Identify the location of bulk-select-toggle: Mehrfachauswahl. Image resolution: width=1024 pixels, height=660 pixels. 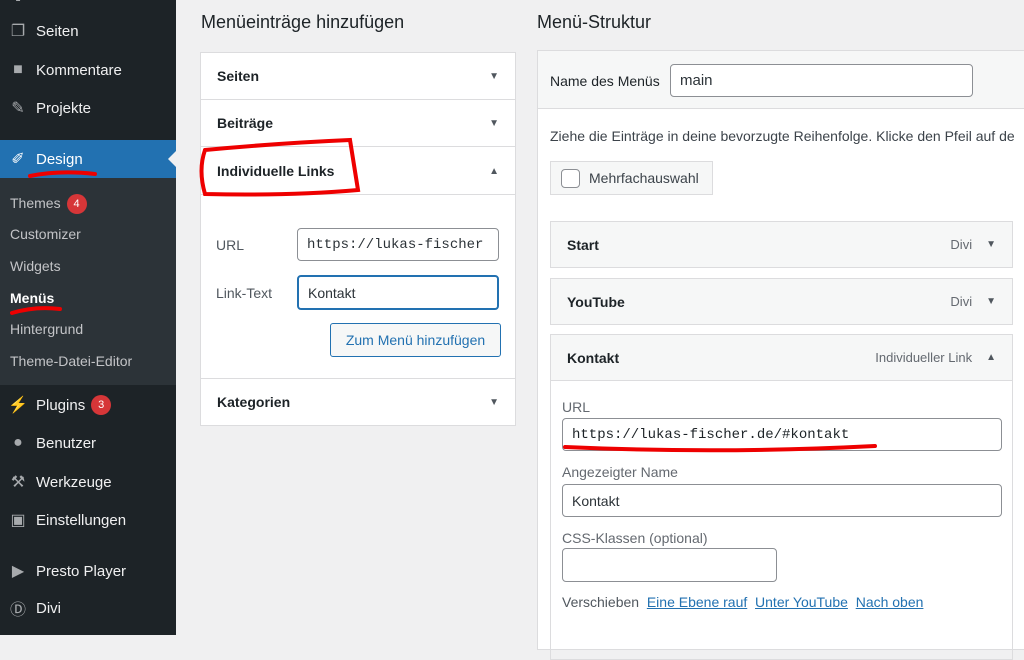
(631, 178).